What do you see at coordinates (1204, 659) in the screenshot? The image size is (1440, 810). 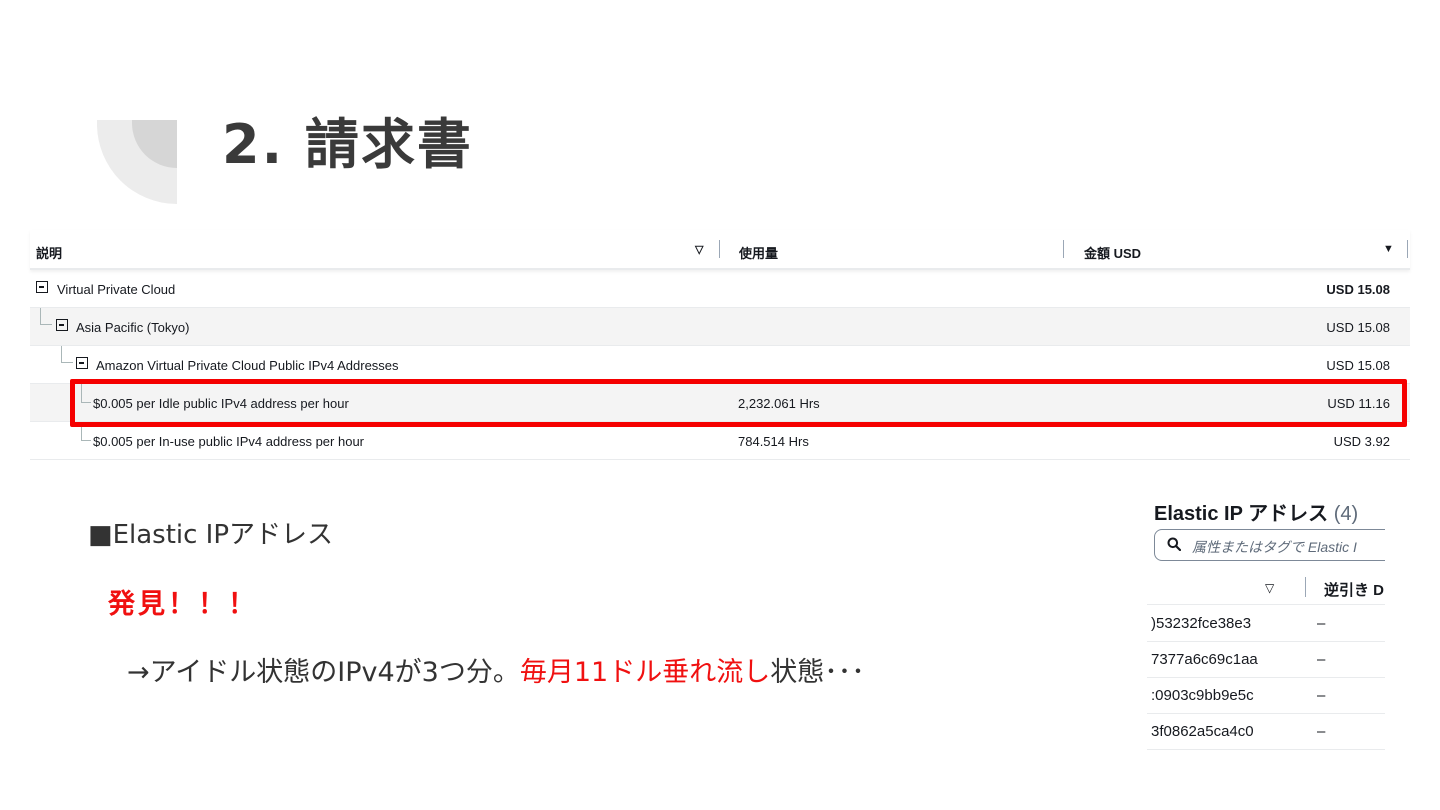 I see `allocation-id: 7377a6c69c1aa` at bounding box center [1204, 659].